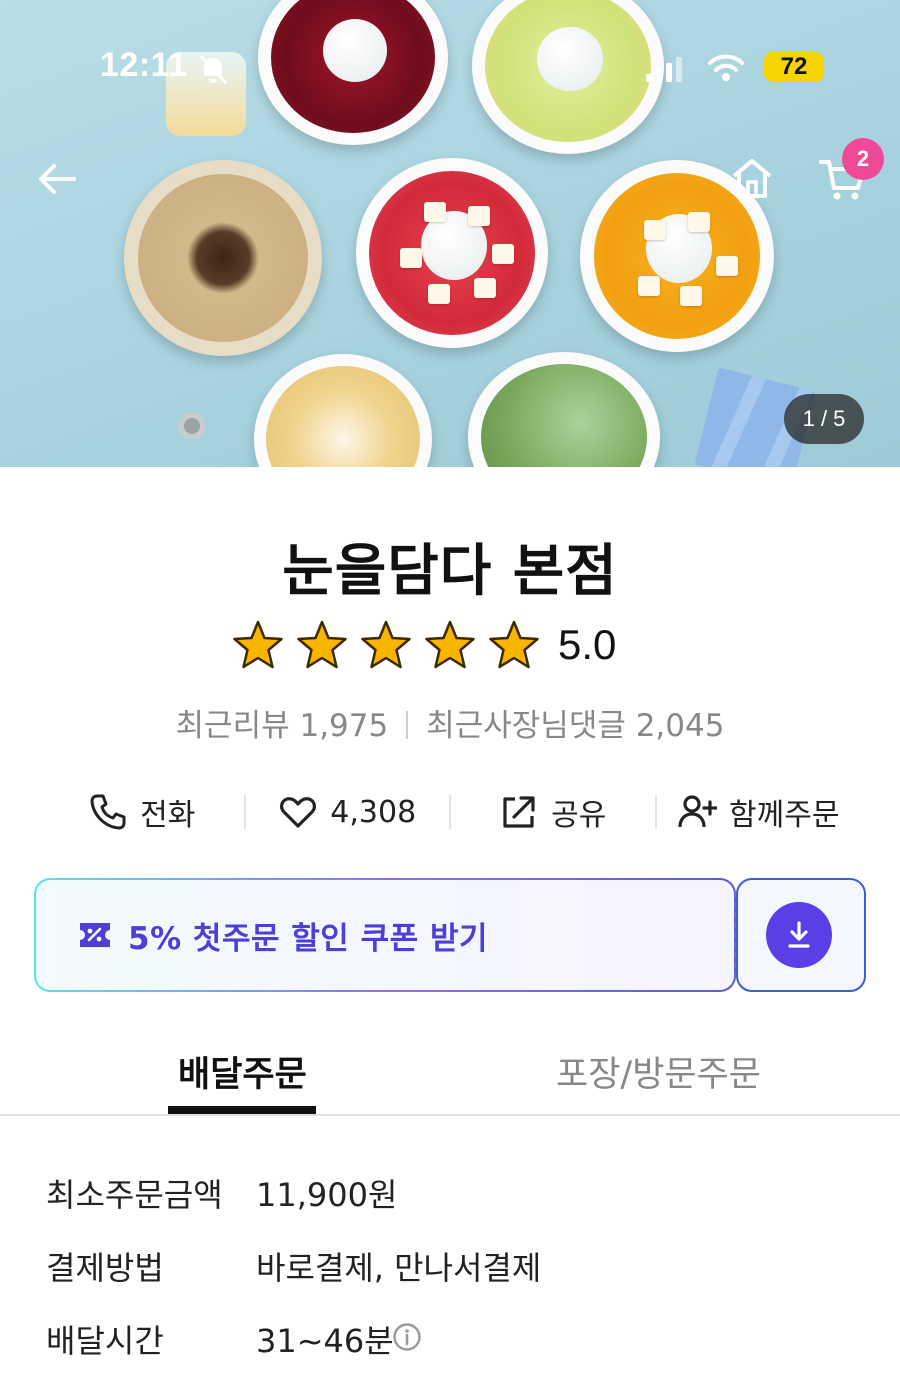  What do you see at coordinates (282, 726) in the screenshot?
I see `recent-reviews-count: 최근리뷰 1,975` at bounding box center [282, 726].